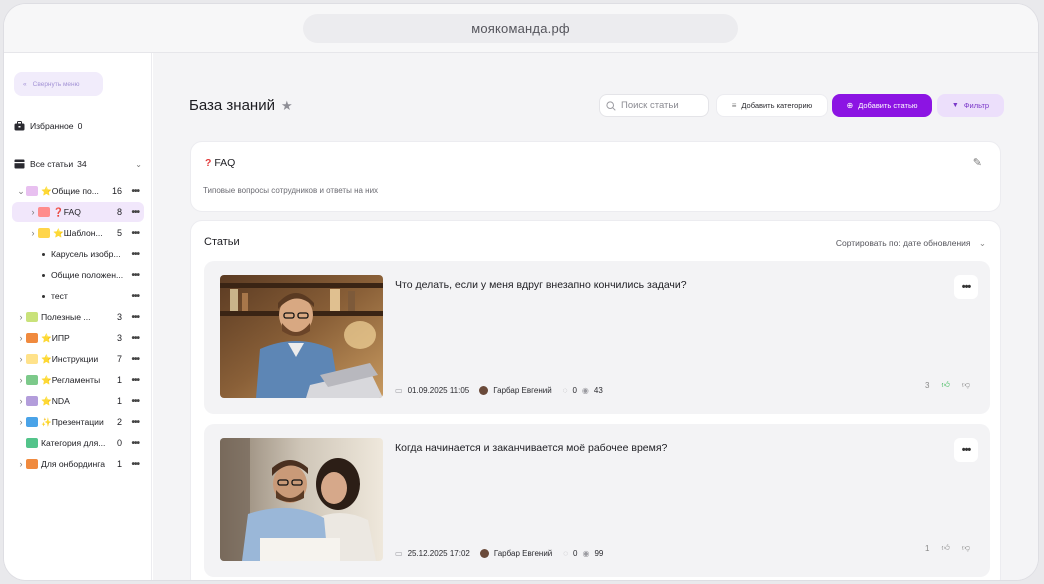 The height and width of the screenshot is (584, 1044). What do you see at coordinates (80, 126) in the screenshot?
I see `sidebar-favorites: Избранное 0` at bounding box center [80, 126].